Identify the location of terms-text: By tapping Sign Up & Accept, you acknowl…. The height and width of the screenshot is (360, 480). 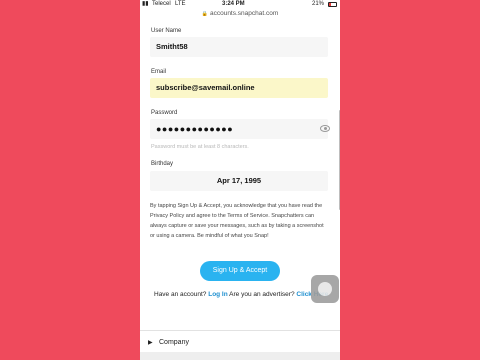
(237, 221).